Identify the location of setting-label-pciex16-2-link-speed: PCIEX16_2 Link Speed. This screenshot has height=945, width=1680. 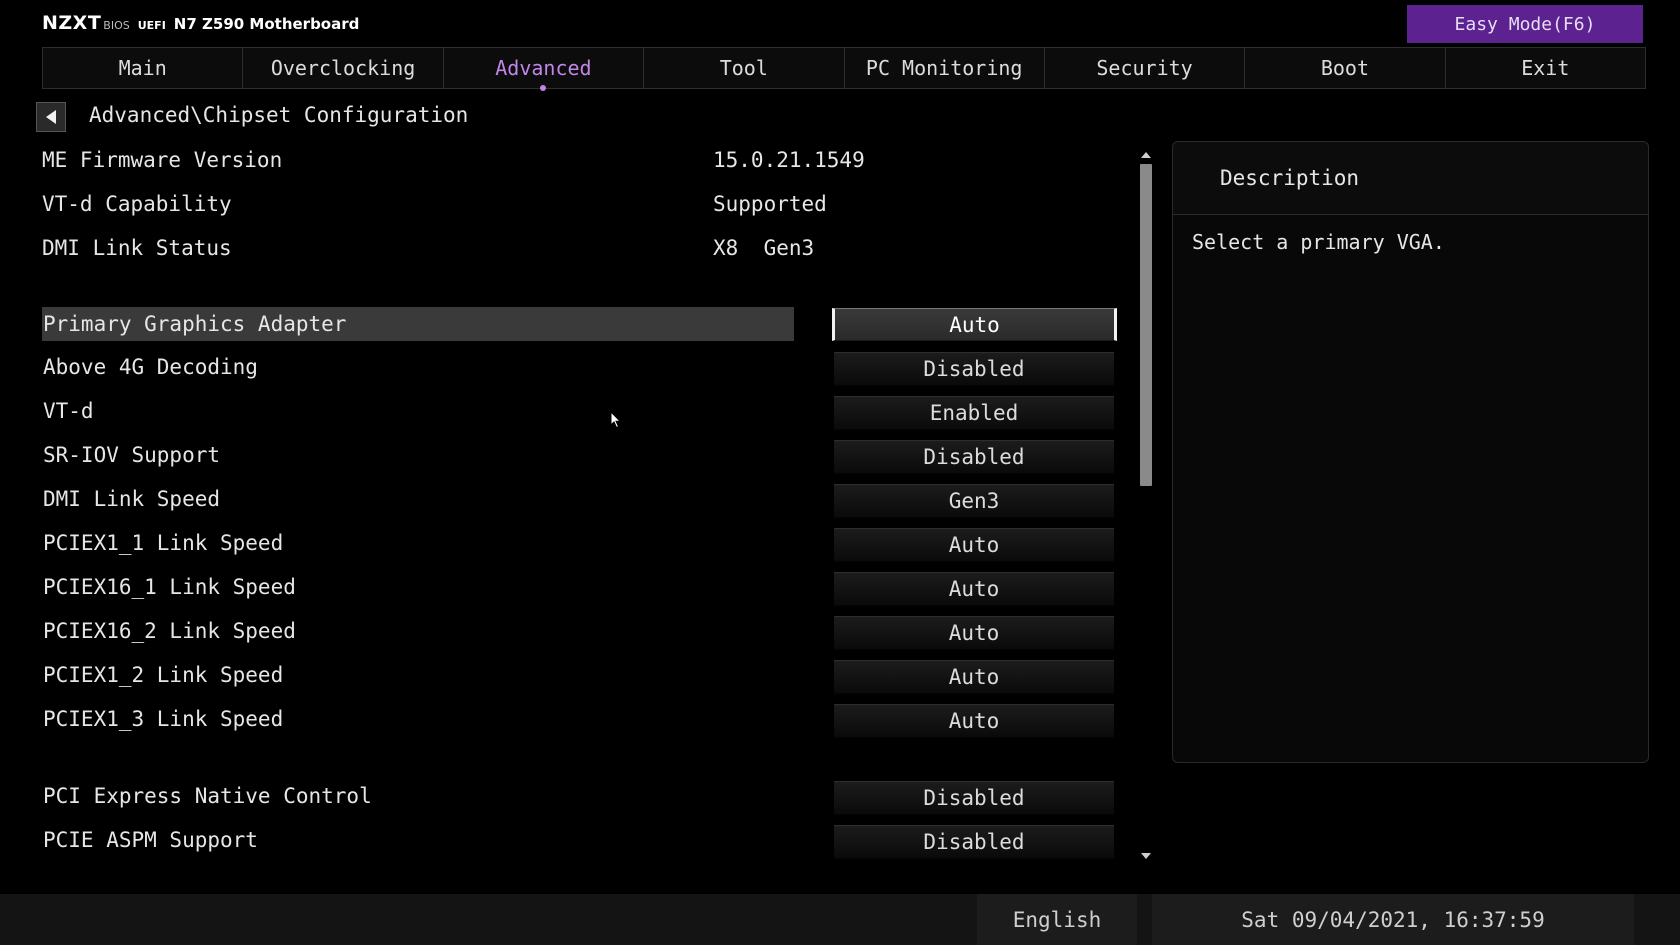
(169, 631).